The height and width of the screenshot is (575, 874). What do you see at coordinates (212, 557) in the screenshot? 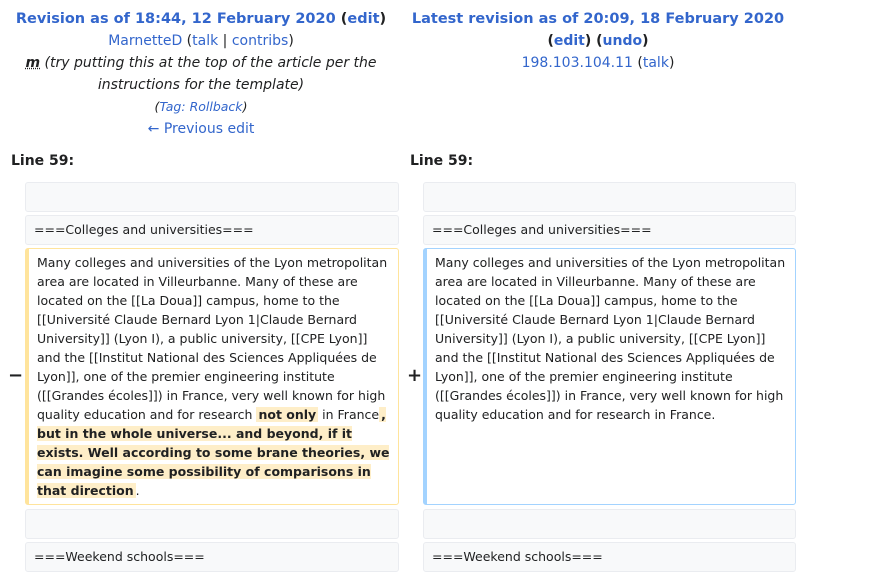
I see `left-context-heading-2: ===Weekend schools===` at bounding box center [212, 557].